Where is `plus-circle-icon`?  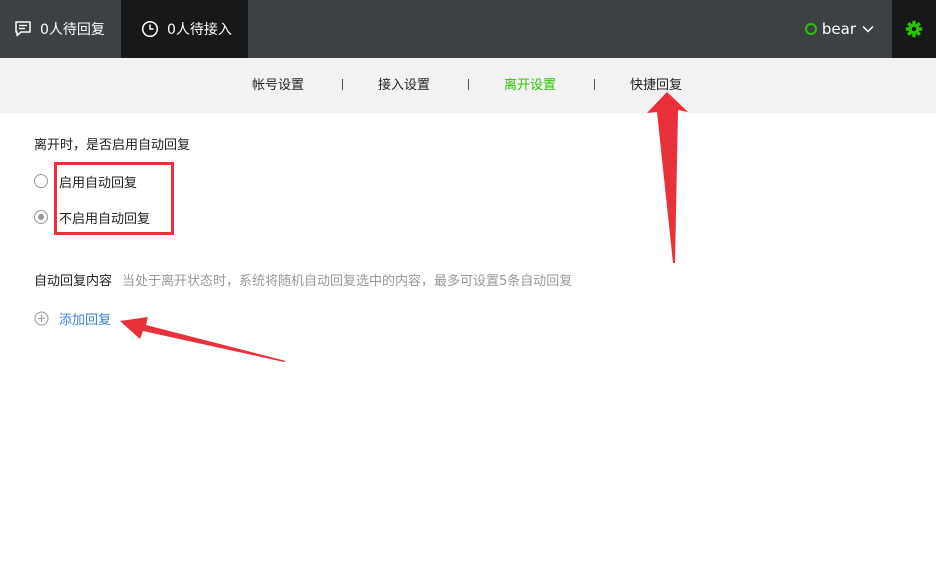
plus-circle-icon is located at coordinates (41, 318).